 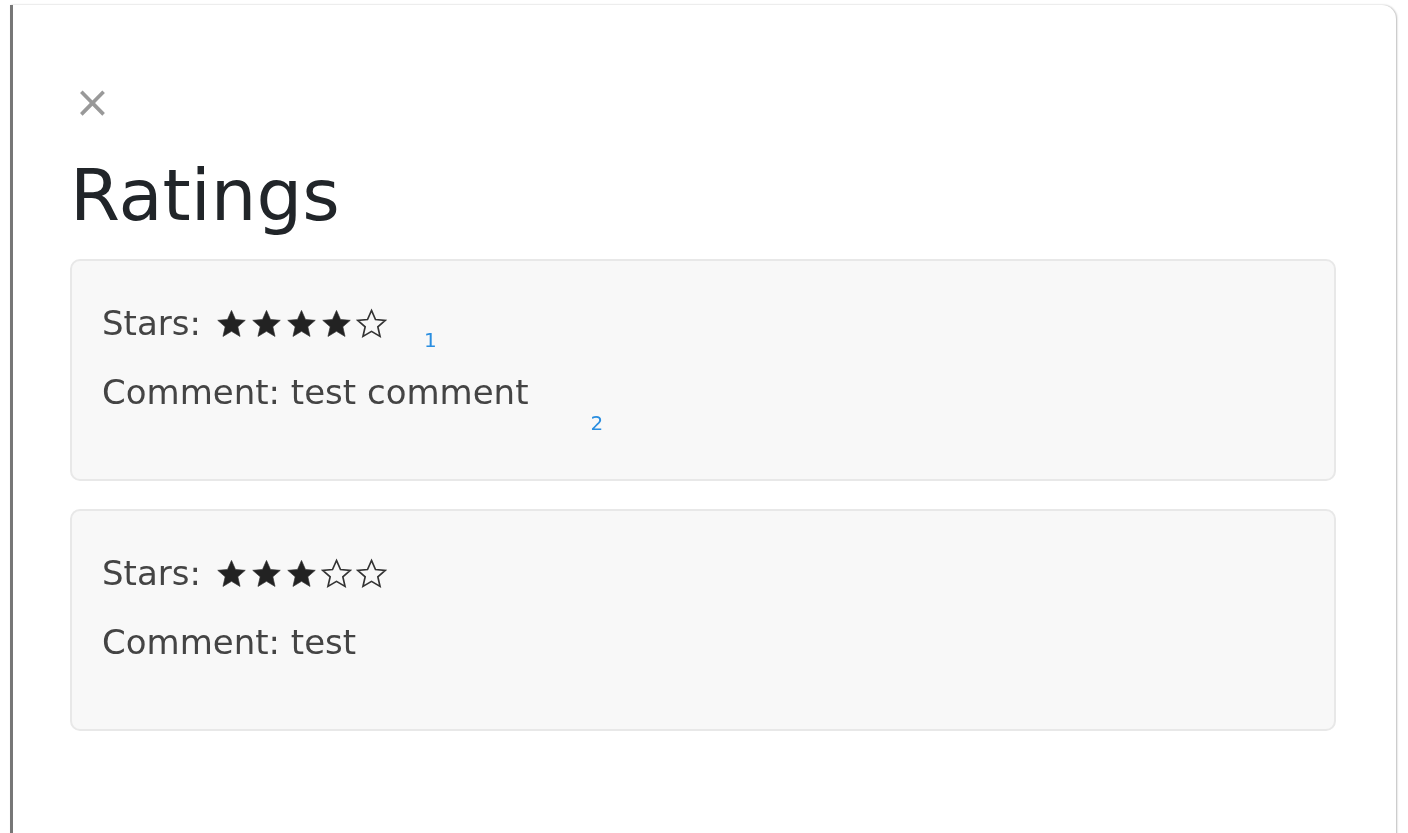 I want to click on close-button: ×, so click(x=92, y=102).